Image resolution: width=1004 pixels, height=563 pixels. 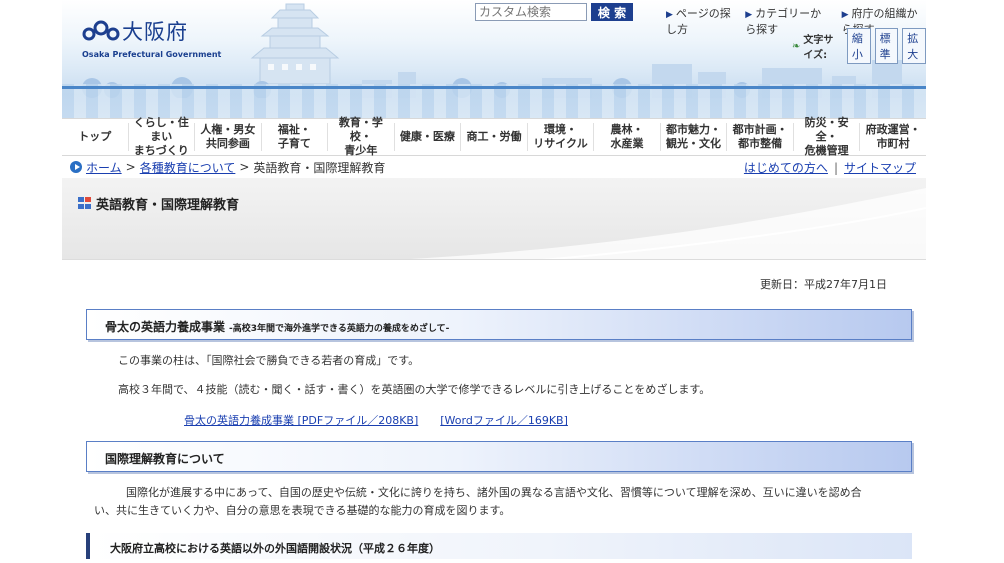 I want to click on nav-item-label: トップ, so click(x=95, y=136).